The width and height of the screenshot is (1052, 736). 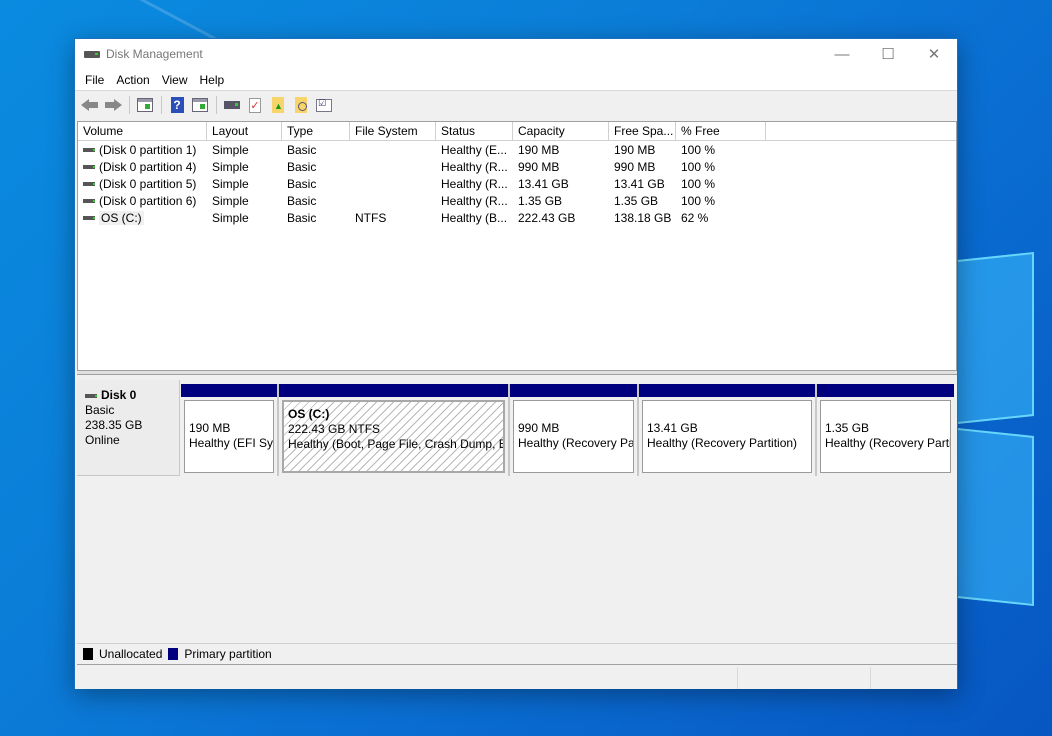 I want to click on cell-volume: (Disk 0 partition 1), so click(x=148, y=149).